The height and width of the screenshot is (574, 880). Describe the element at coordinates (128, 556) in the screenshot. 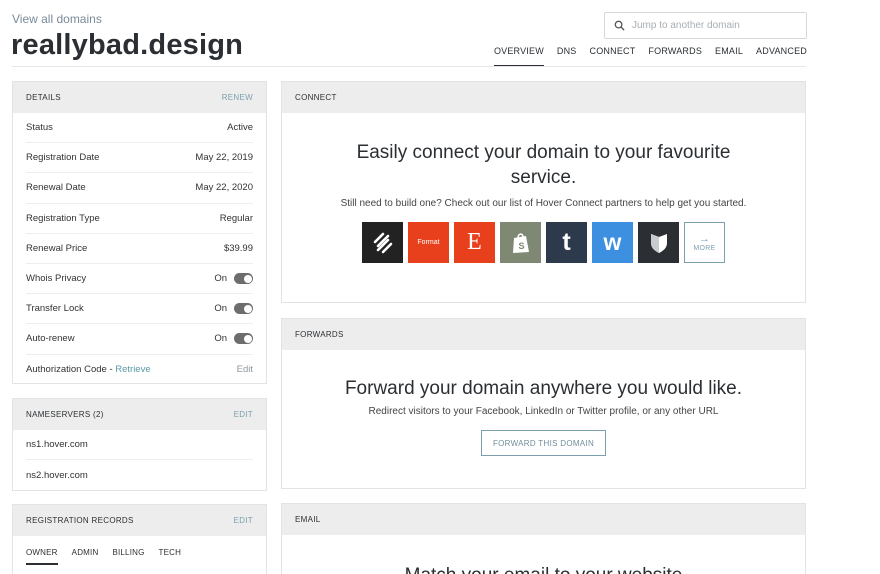

I see `tab-billing: BILLING` at that location.